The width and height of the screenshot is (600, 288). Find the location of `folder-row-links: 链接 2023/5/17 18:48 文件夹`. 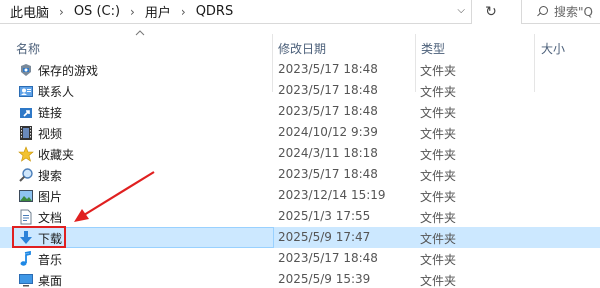

folder-row-links: 链接 2023/5/17 18:48 文件夹 is located at coordinates (300, 111).